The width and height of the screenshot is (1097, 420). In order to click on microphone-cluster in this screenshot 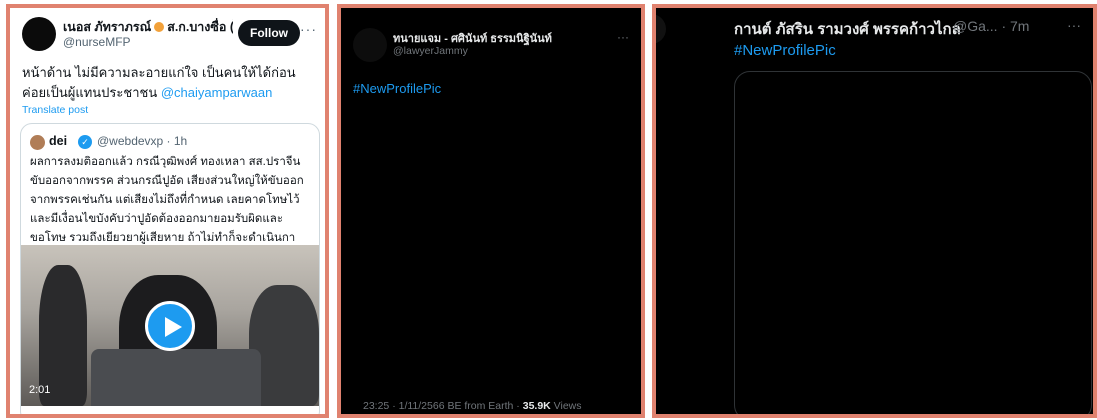, I will do `click(176, 377)`.